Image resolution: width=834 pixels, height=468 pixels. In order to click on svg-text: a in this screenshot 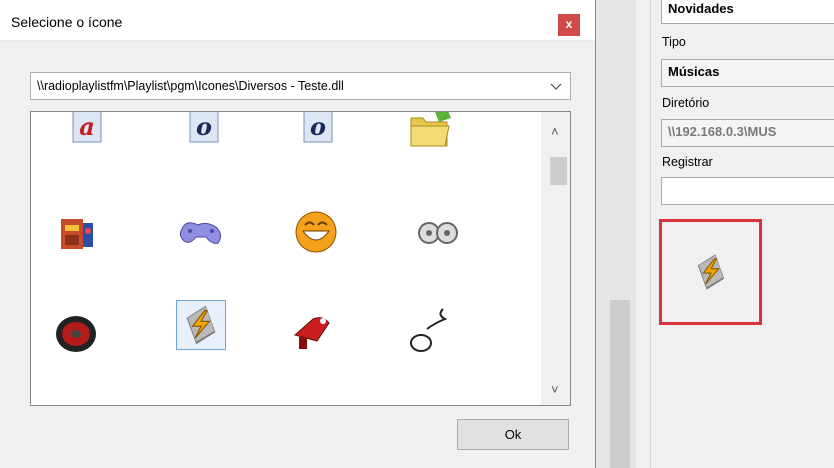, I will do `click(87, 126)`.